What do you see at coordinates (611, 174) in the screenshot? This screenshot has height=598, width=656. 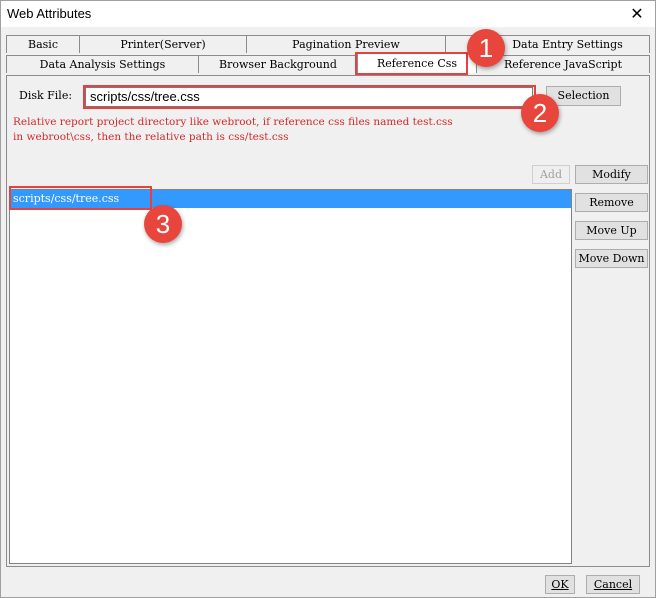 I see `modify-button: Modify` at bounding box center [611, 174].